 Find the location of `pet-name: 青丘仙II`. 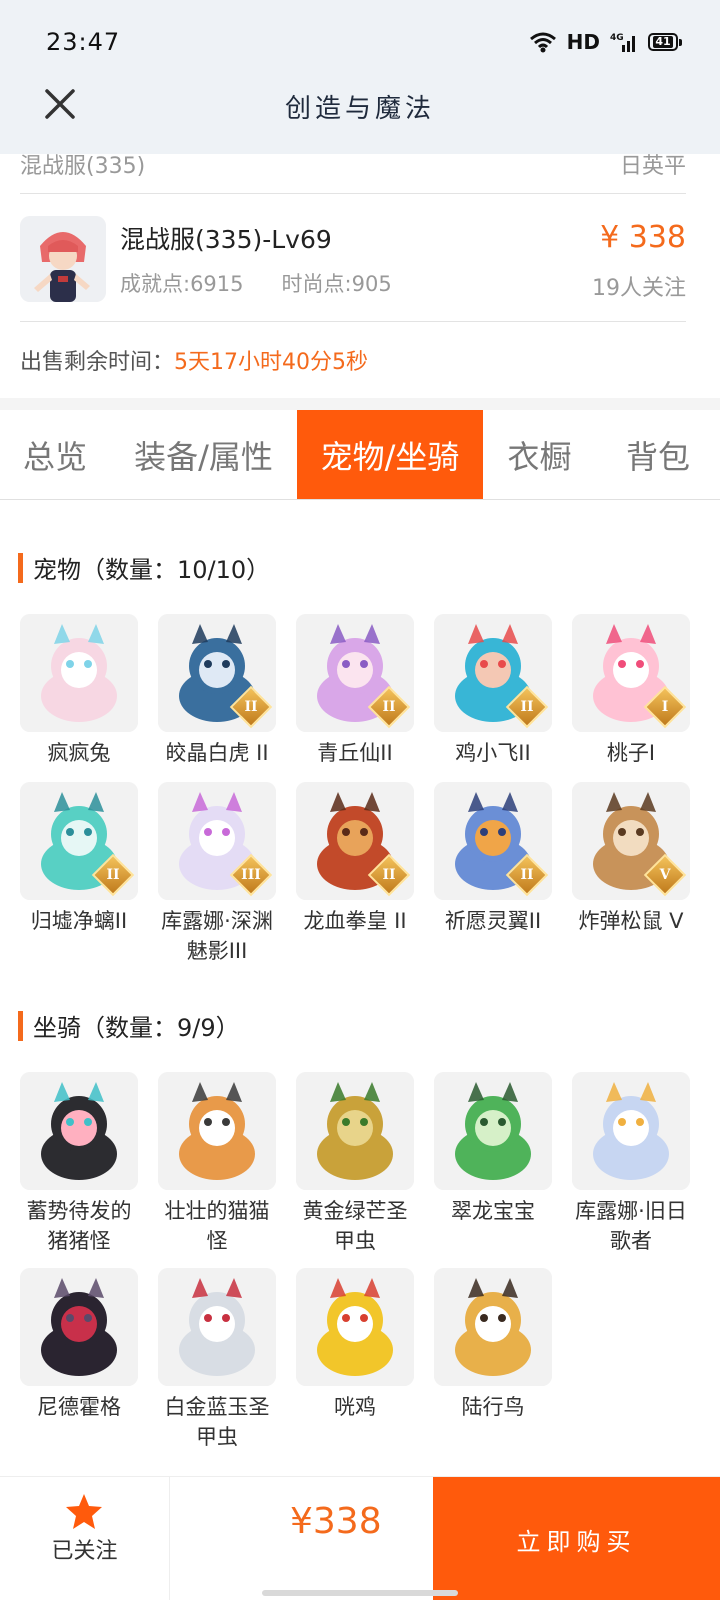

pet-name: 青丘仙II is located at coordinates (355, 753).